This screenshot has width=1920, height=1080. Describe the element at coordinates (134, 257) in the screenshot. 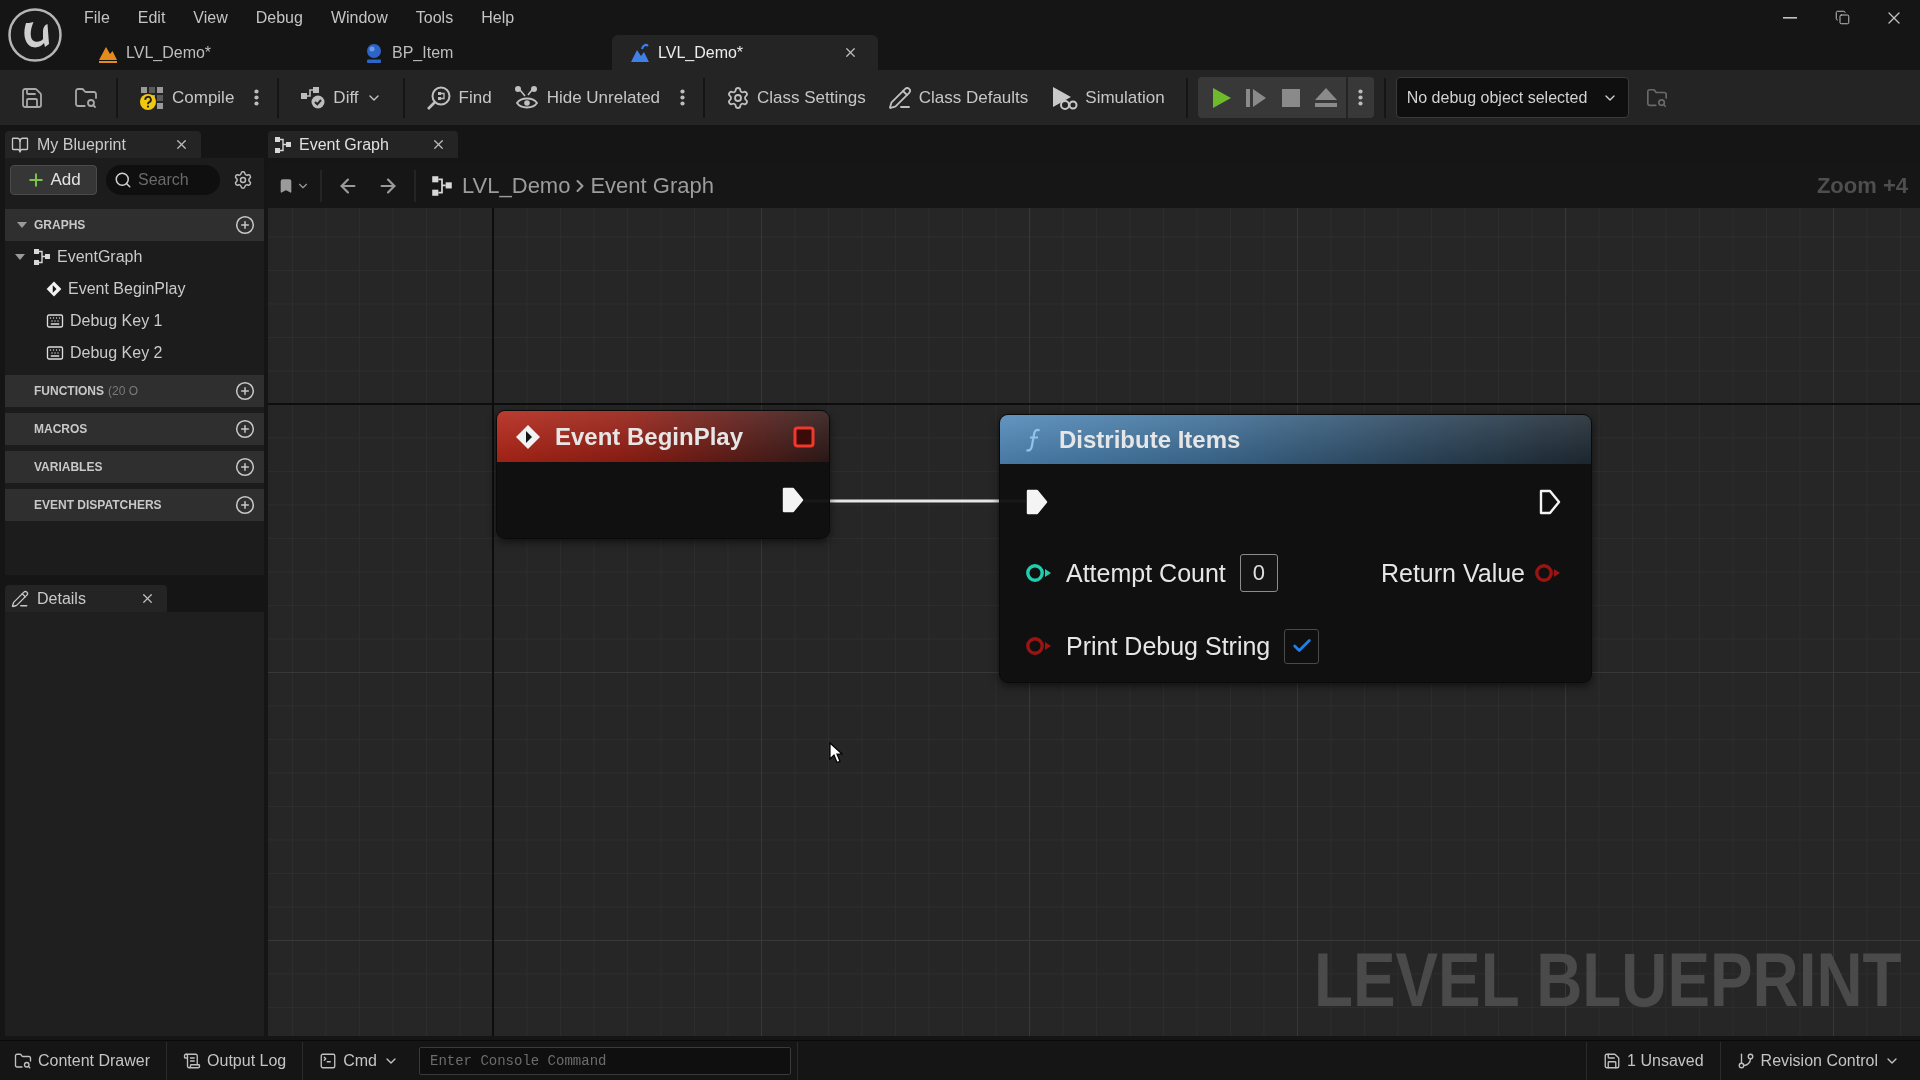

I see `tree-item: EventGraph` at that location.